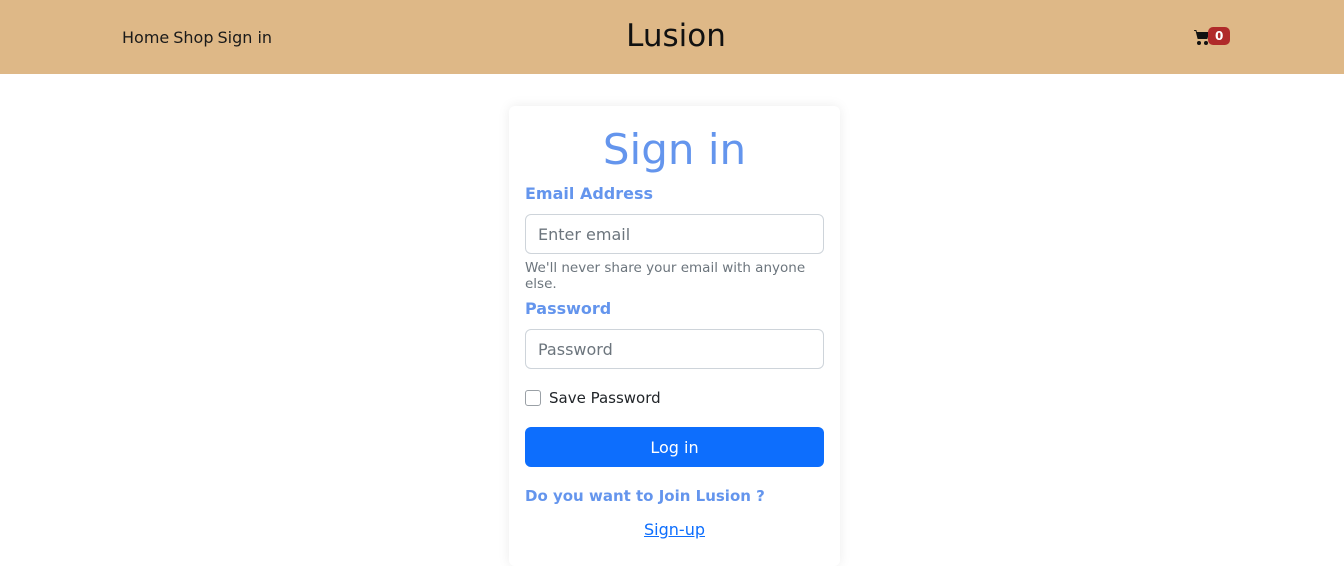 The height and width of the screenshot is (566, 1344). Describe the element at coordinates (674, 149) in the screenshot. I see `sign-in-title: Sign in` at that location.